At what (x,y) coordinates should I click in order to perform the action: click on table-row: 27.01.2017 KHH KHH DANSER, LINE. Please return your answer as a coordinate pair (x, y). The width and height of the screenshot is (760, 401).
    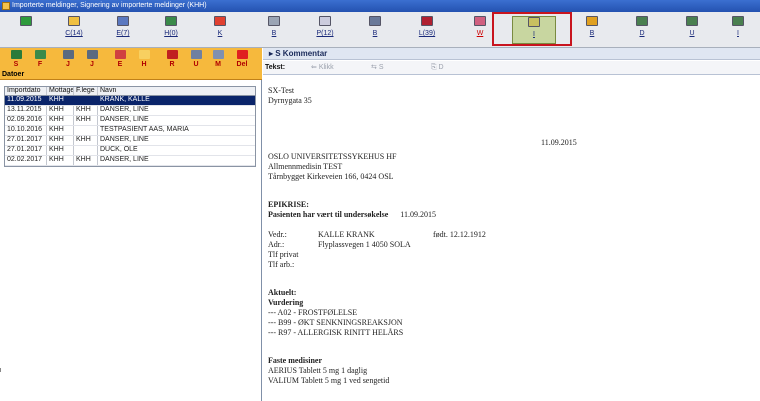
    Looking at the image, I should click on (130, 141).